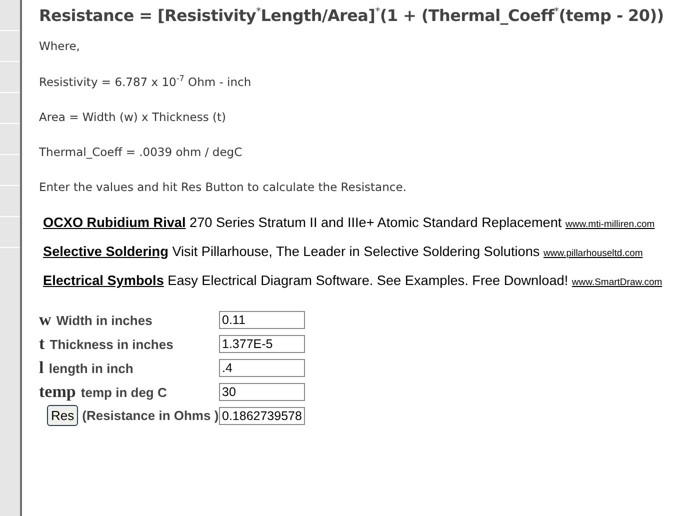  I want to click on ad-title-link: Selective Soldering, so click(105, 251).